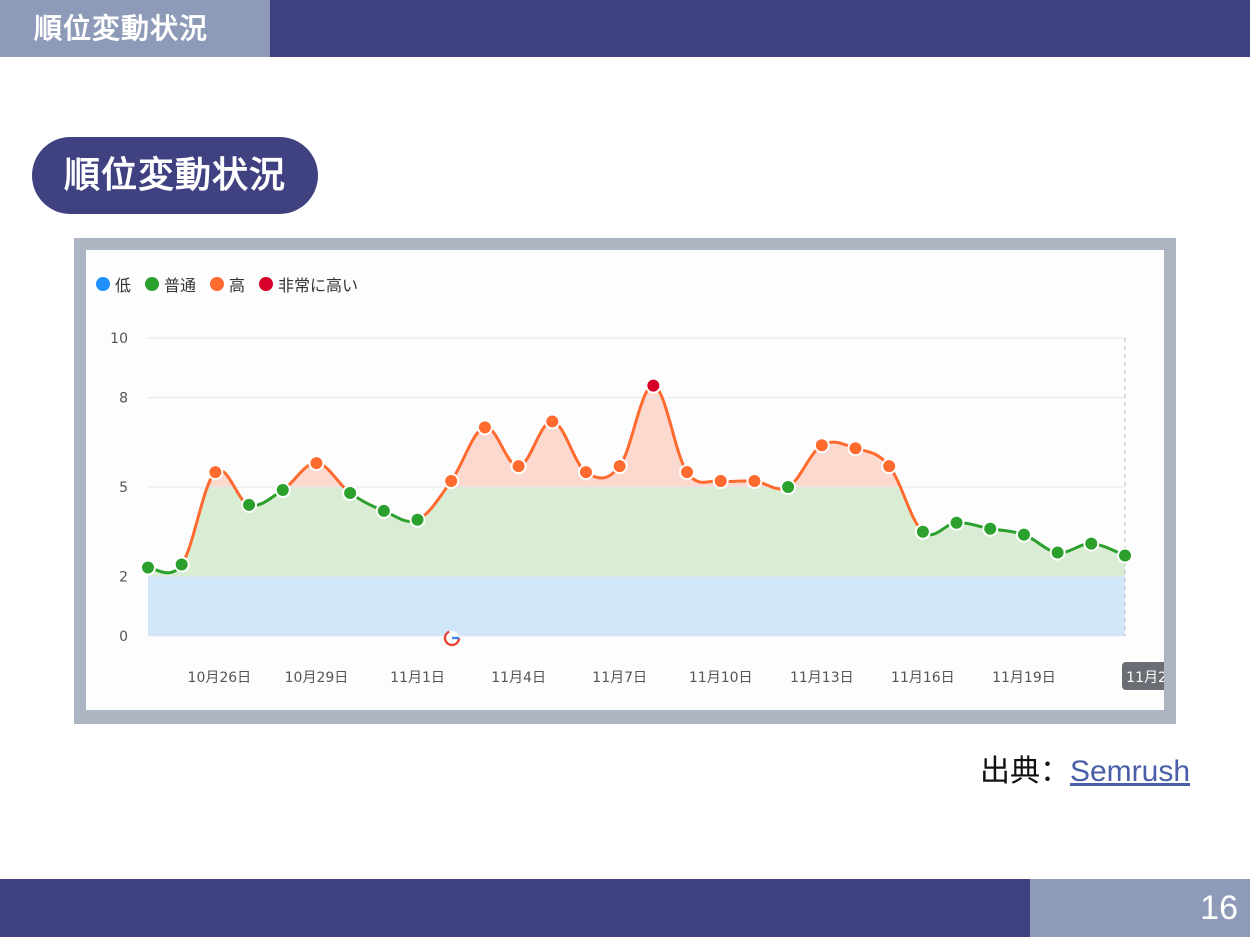 The width and height of the screenshot is (1250, 937). I want to click on x-tick-label: 11月22日, so click(1145, 678).